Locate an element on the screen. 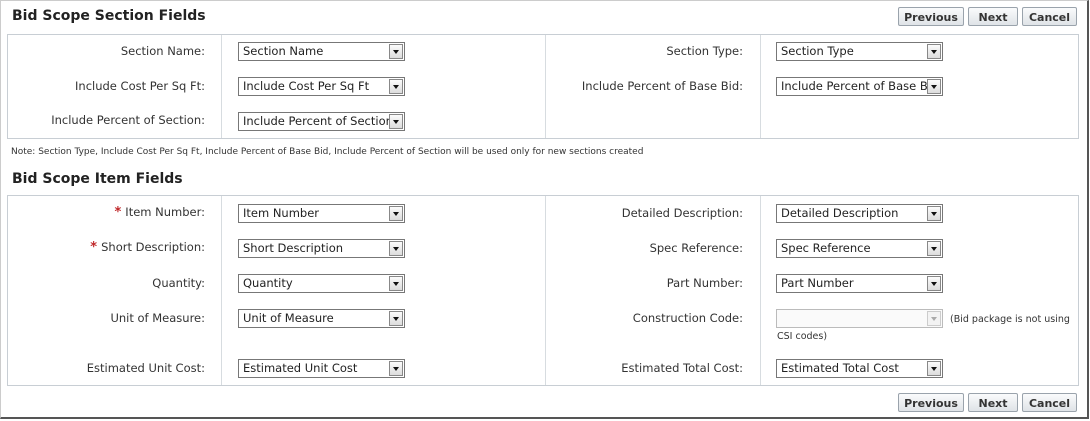 Image resolution: width=1090 pixels, height=421 pixels. select-value: Section Name is located at coordinates (283, 51).